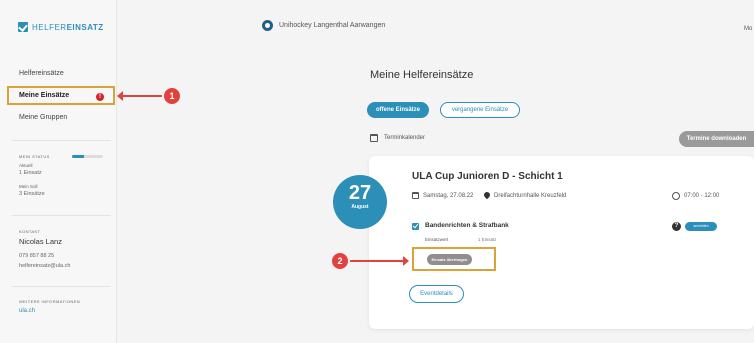  What do you see at coordinates (49, 301) in the screenshot?
I see `more-info-heading: WEITERE INFORMATIONEN` at bounding box center [49, 301].